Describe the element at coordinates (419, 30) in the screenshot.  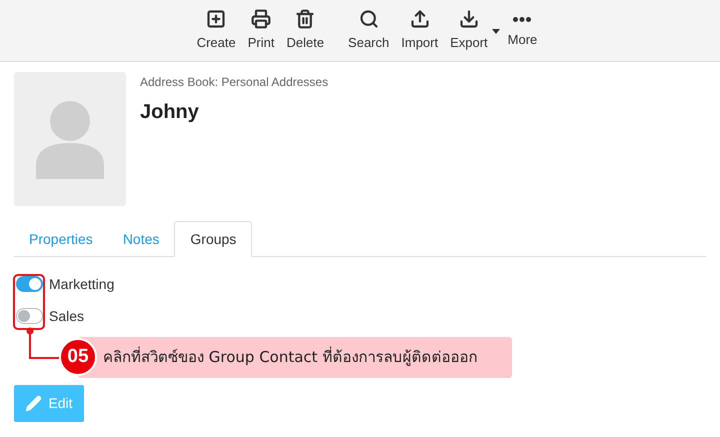
I see `toolbar-button: Import` at that location.